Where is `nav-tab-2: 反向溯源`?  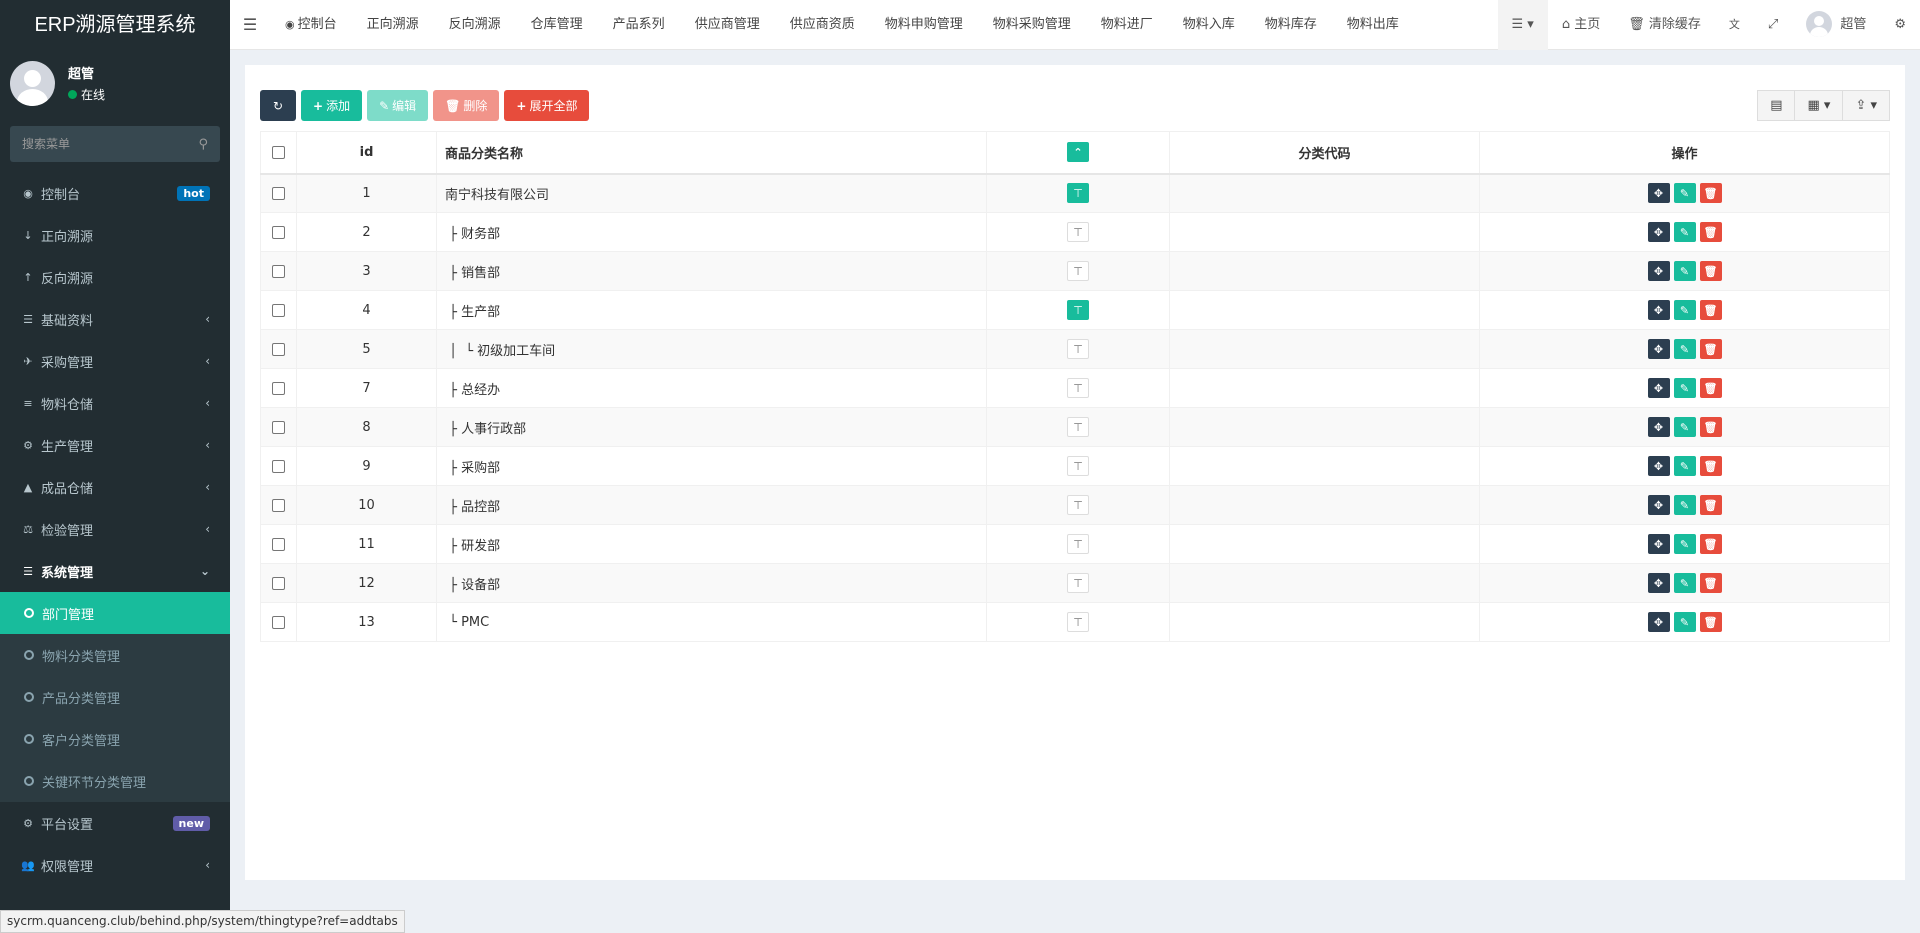
nav-tab-2: 反向溯源 is located at coordinates (475, 25).